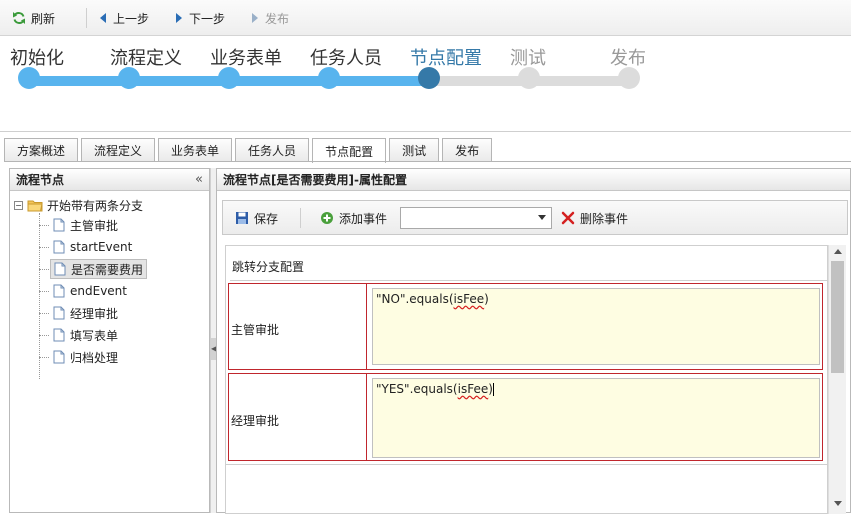 Image resolution: width=851 pixels, height=514 pixels. What do you see at coordinates (109, 180) in the screenshot?
I see `panel-header: 流程节点 «` at bounding box center [109, 180].